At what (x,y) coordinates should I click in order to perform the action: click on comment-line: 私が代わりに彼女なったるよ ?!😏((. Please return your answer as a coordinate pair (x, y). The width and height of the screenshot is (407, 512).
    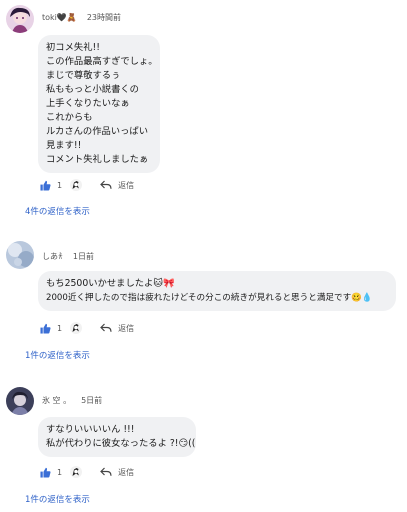
    Looking at the image, I should click on (121, 443).